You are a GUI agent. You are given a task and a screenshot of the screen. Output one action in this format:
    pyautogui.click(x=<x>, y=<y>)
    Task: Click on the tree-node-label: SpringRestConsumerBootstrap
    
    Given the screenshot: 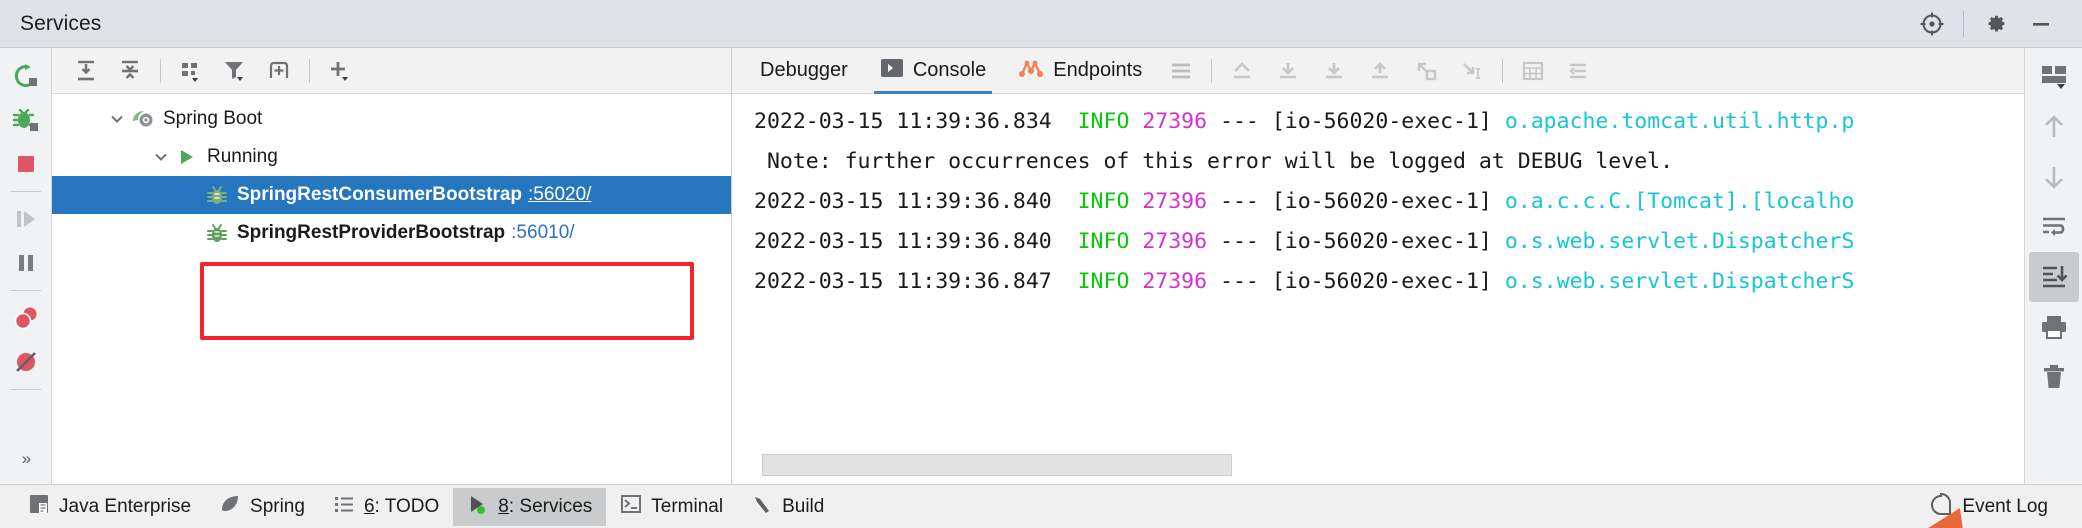 What is the action you would take?
    pyautogui.click(x=380, y=194)
    